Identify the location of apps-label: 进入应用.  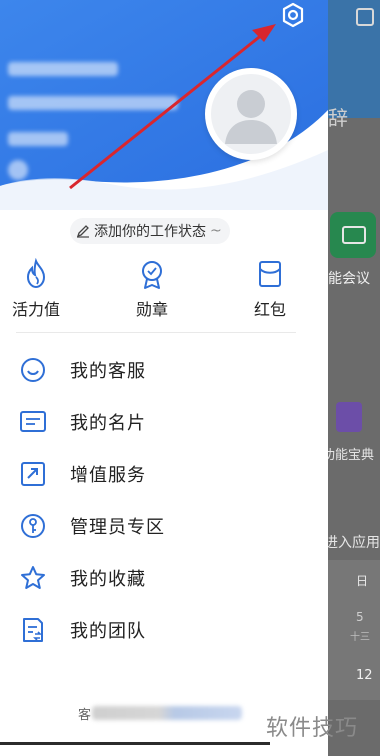
(354, 543).